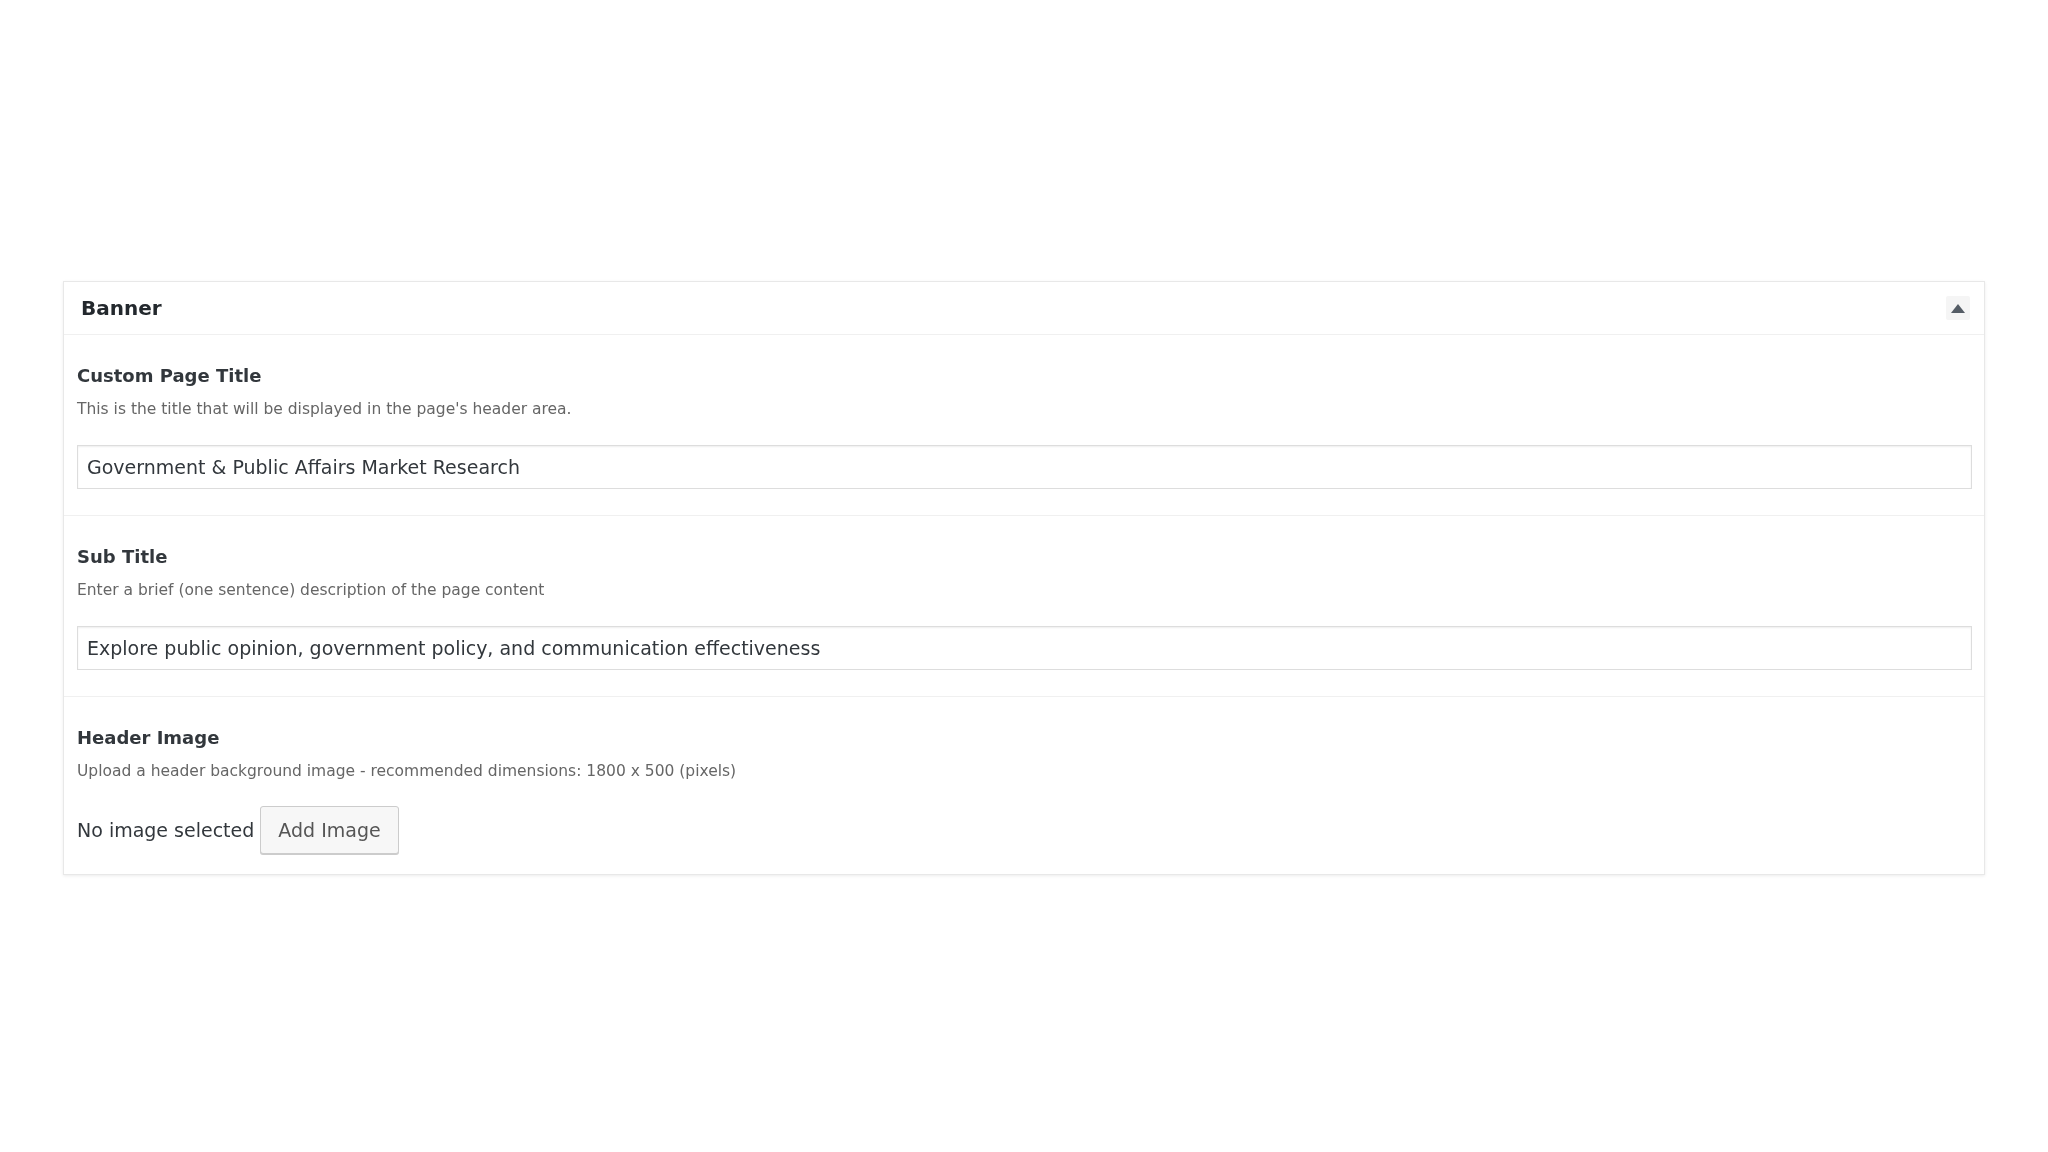 The width and height of the screenshot is (2048, 1152). I want to click on add-image-button: Add Image, so click(329, 830).